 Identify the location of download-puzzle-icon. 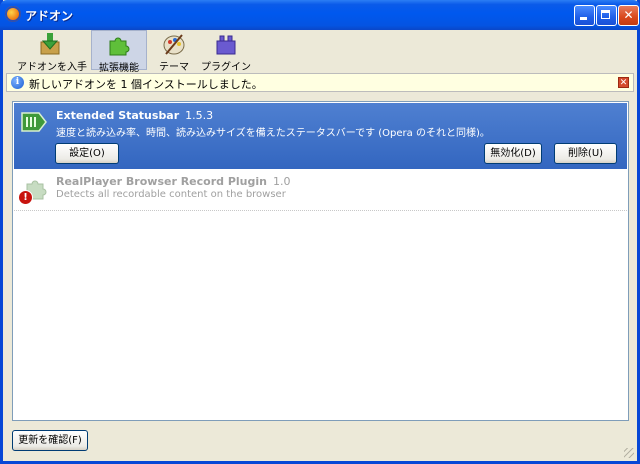
(50, 44).